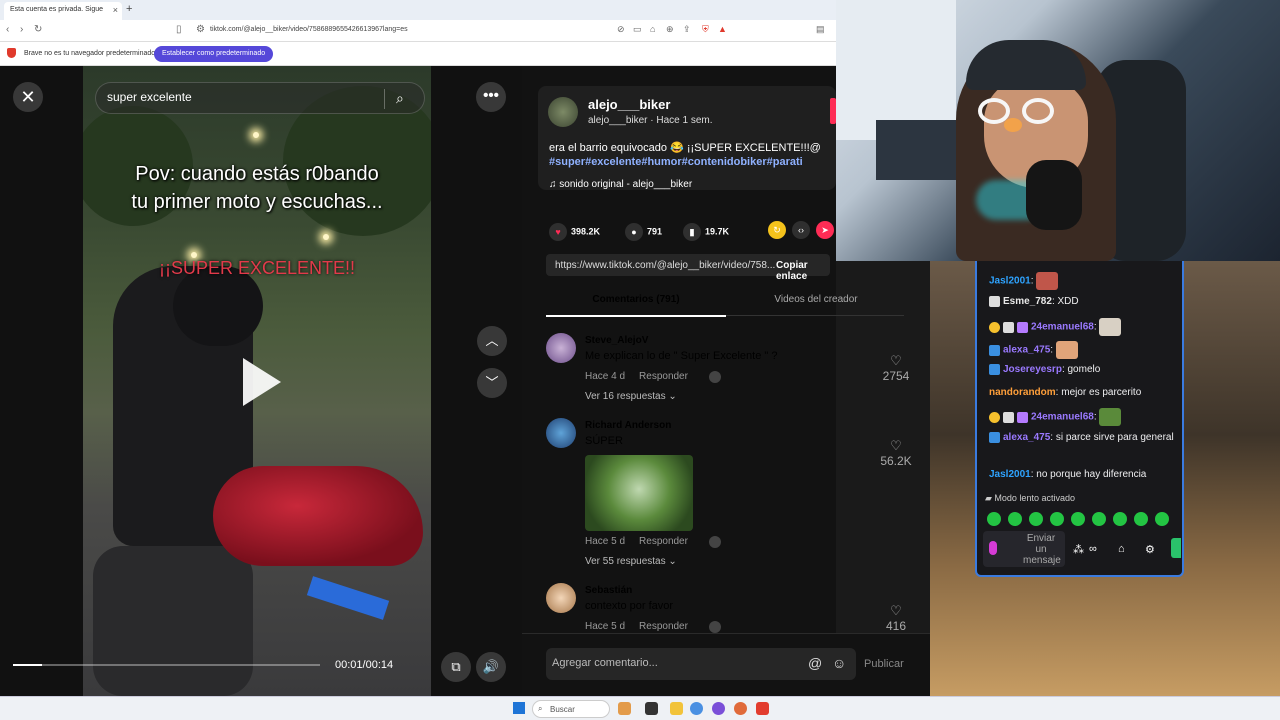 The image size is (1280, 720). What do you see at coordinates (884, 664) in the screenshot?
I see `publish-button: Publicar` at bounding box center [884, 664].